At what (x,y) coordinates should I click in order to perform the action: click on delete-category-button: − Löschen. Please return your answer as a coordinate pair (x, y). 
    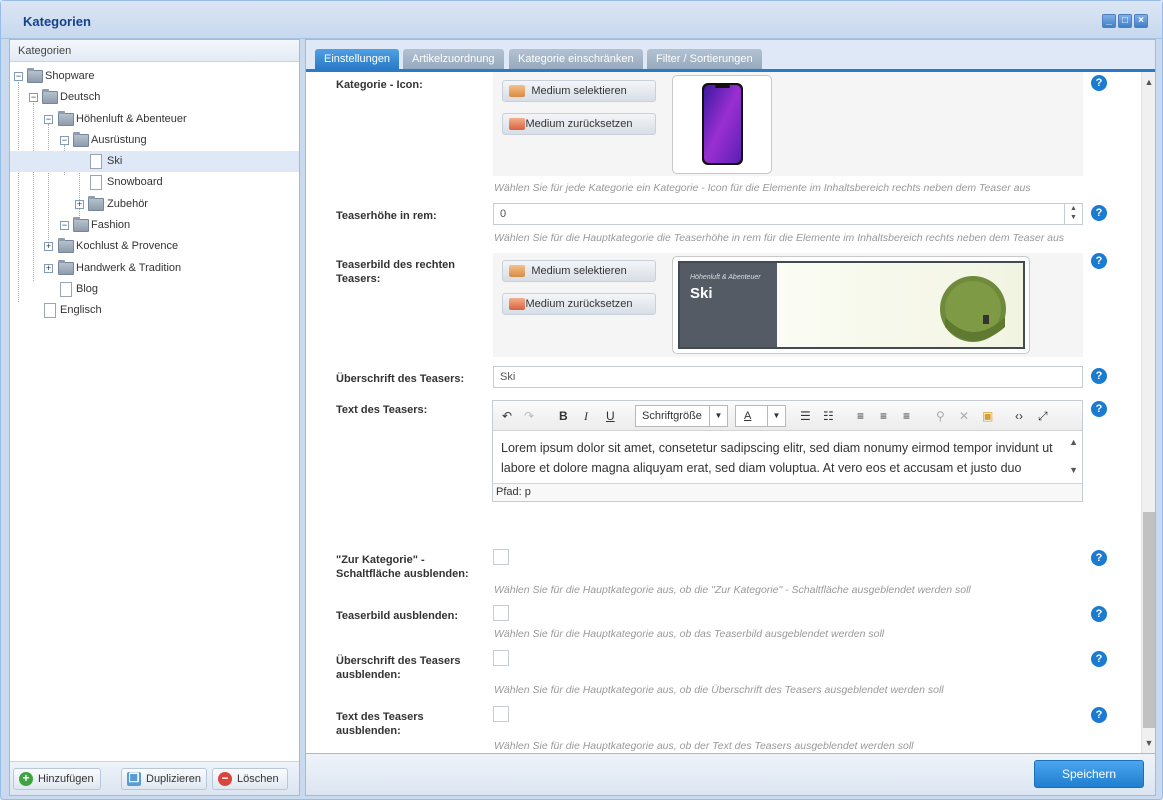
    Looking at the image, I should click on (250, 779).